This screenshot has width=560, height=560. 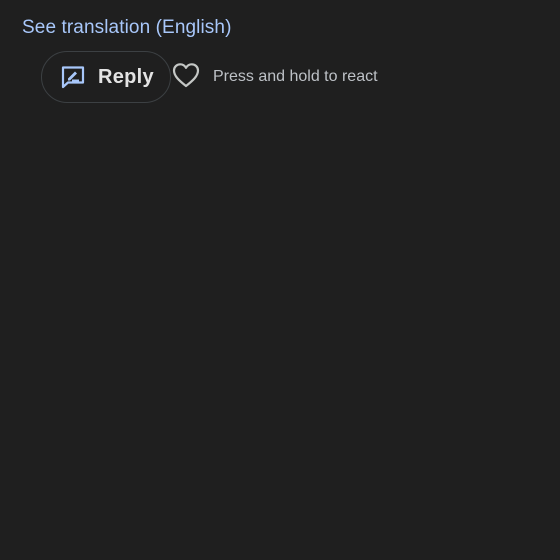 What do you see at coordinates (126, 76) in the screenshot?
I see `reply-button-label: Reply` at bounding box center [126, 76].